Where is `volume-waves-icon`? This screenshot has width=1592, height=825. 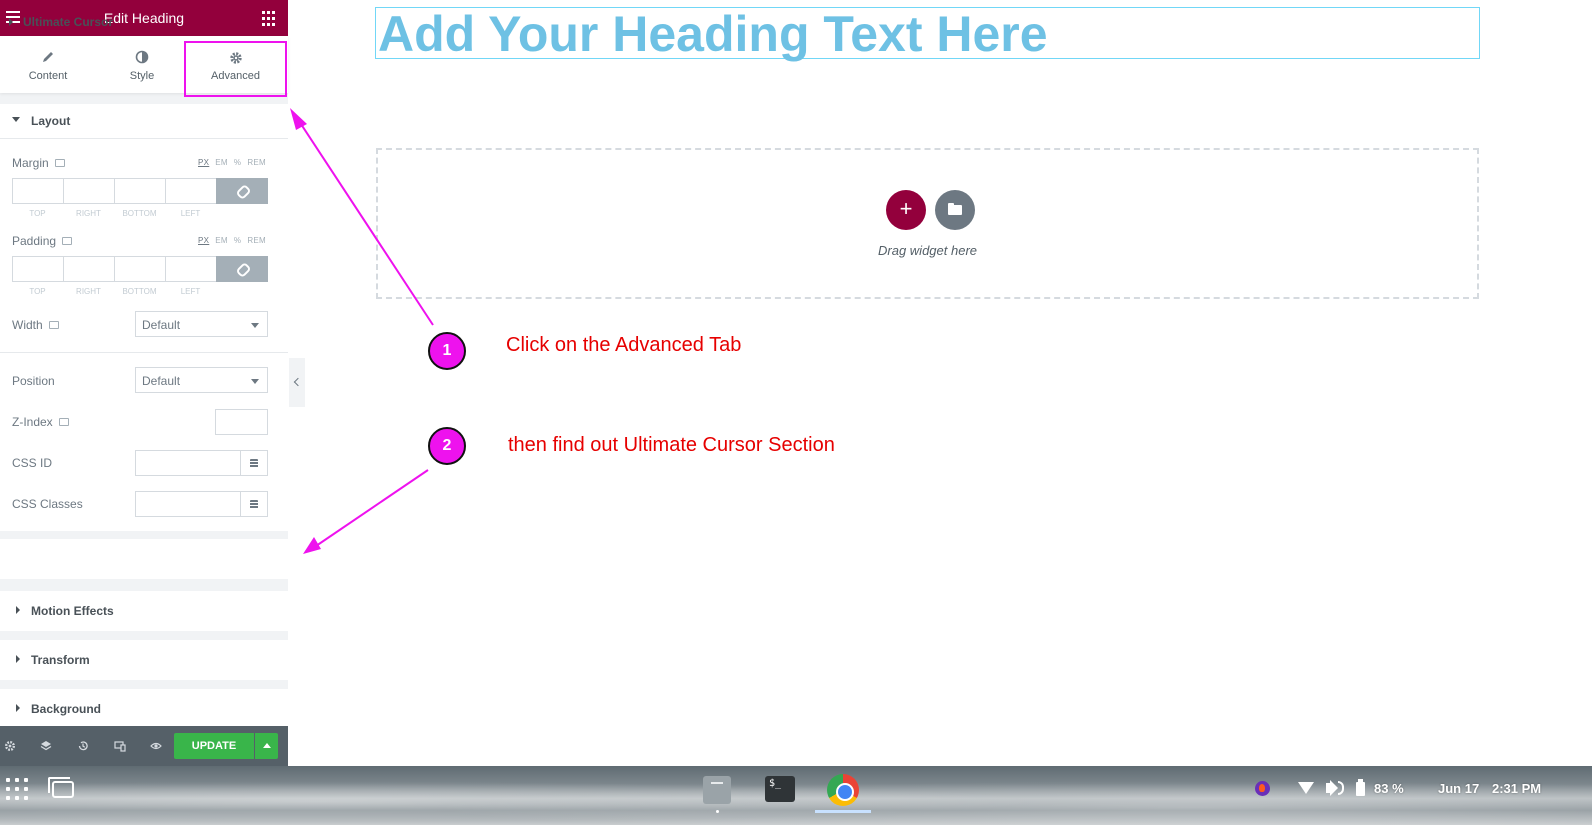
volume-waves-icon is located at coordinates (1341, 788).